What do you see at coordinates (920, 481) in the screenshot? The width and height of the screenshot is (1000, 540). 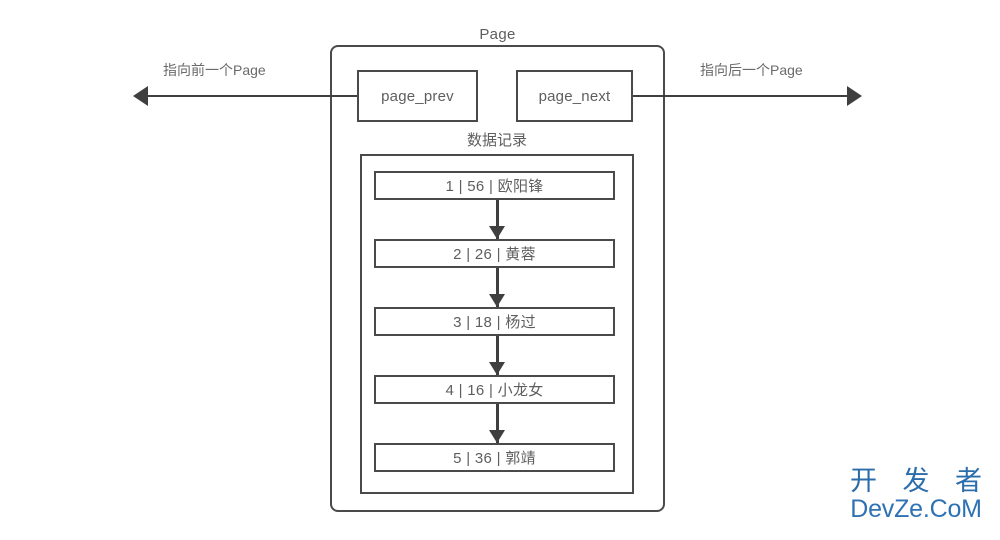 I see `watermark-cn-text: 开 发 者` at bounding box center [920, 481].